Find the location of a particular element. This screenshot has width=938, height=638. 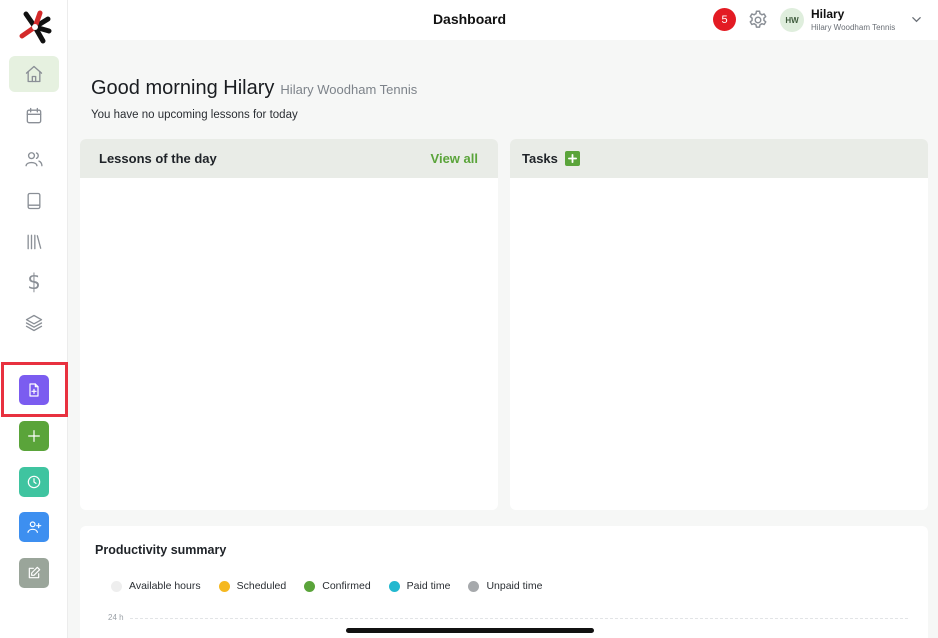

legend-item-confirmed: Confirmed is located at coordinates (337, 586).